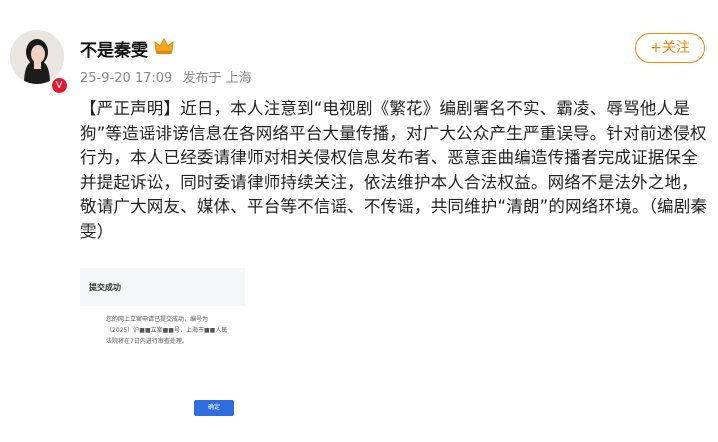  Describe the element at coordinates (114, 48) in the screenshot. I see `username: 不是秦雯` at that location.